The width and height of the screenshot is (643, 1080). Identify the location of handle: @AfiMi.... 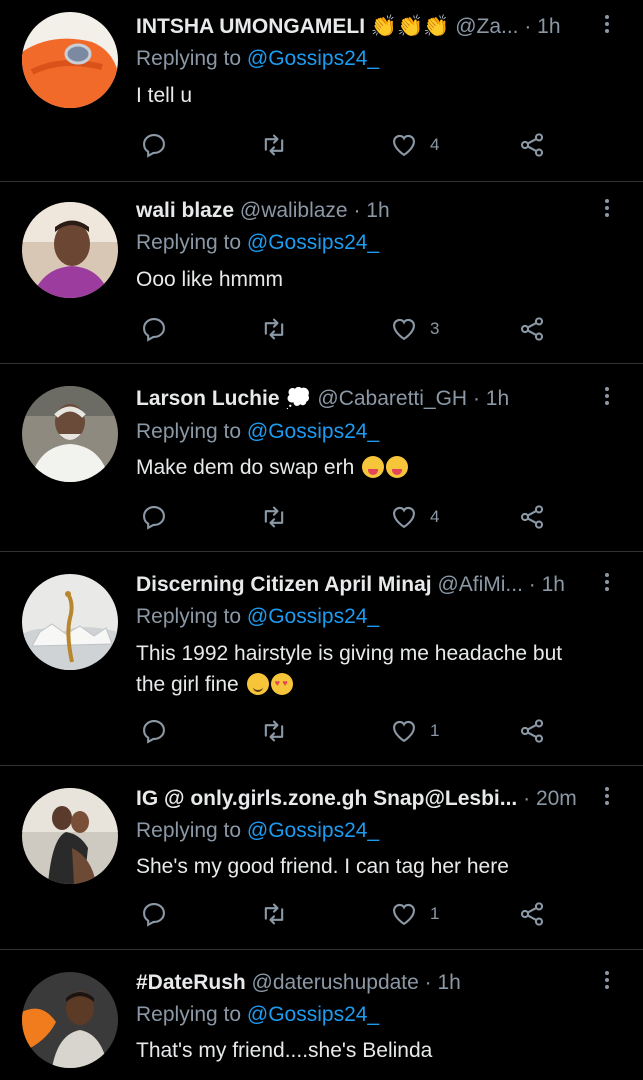
(480, 584).